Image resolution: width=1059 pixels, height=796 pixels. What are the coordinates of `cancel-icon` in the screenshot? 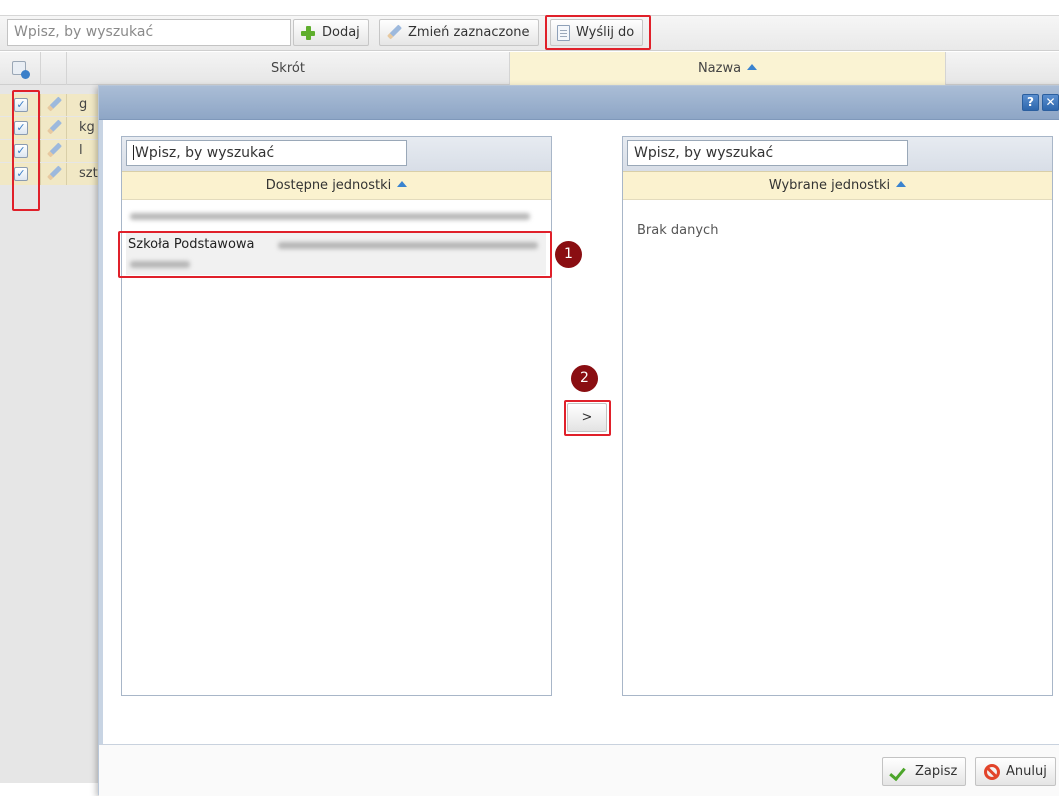 It's located at (992, 771).